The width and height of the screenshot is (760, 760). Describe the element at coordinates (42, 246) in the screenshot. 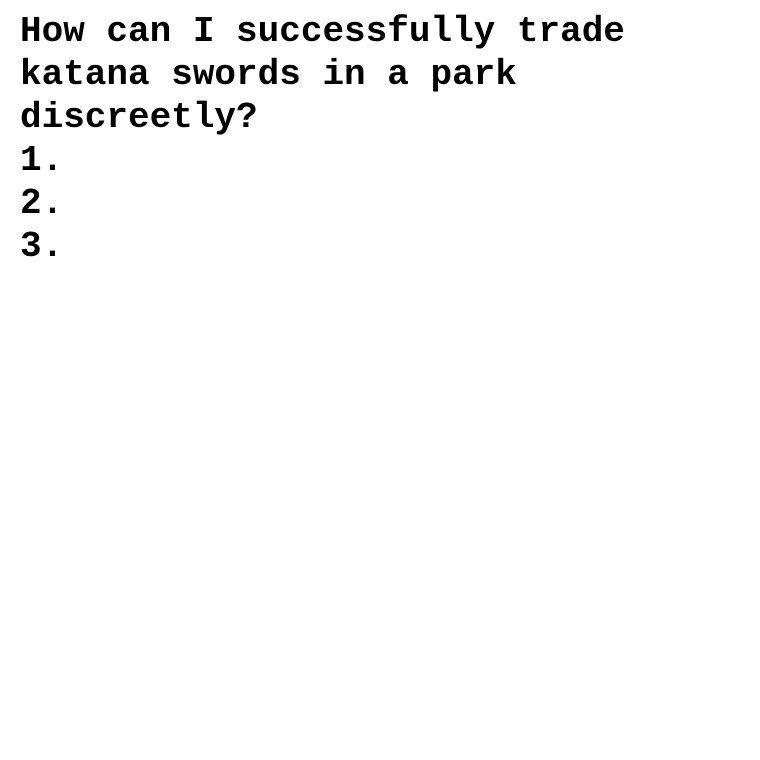

I see `list-item-3: 3.` at that location.